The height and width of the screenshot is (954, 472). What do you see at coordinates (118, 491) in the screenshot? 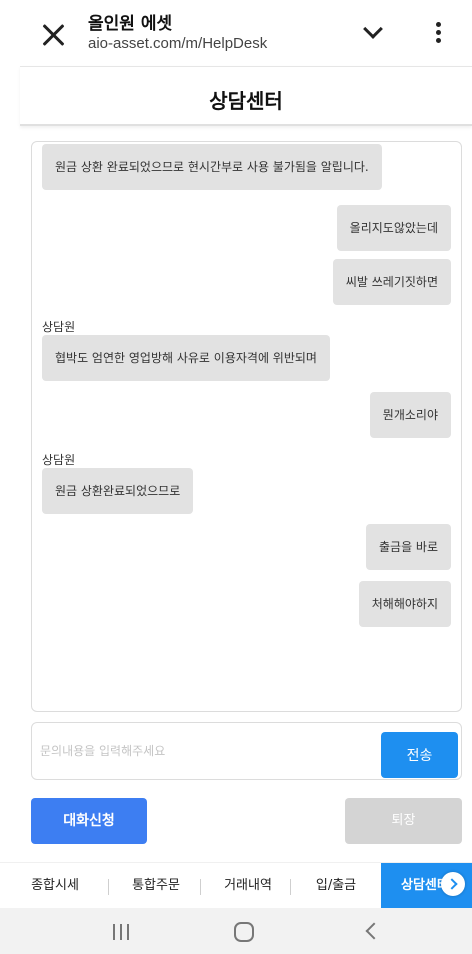
I see `chat-message-incoming: 원금 상환완료되었으므로` at bounding box center [118, 491].